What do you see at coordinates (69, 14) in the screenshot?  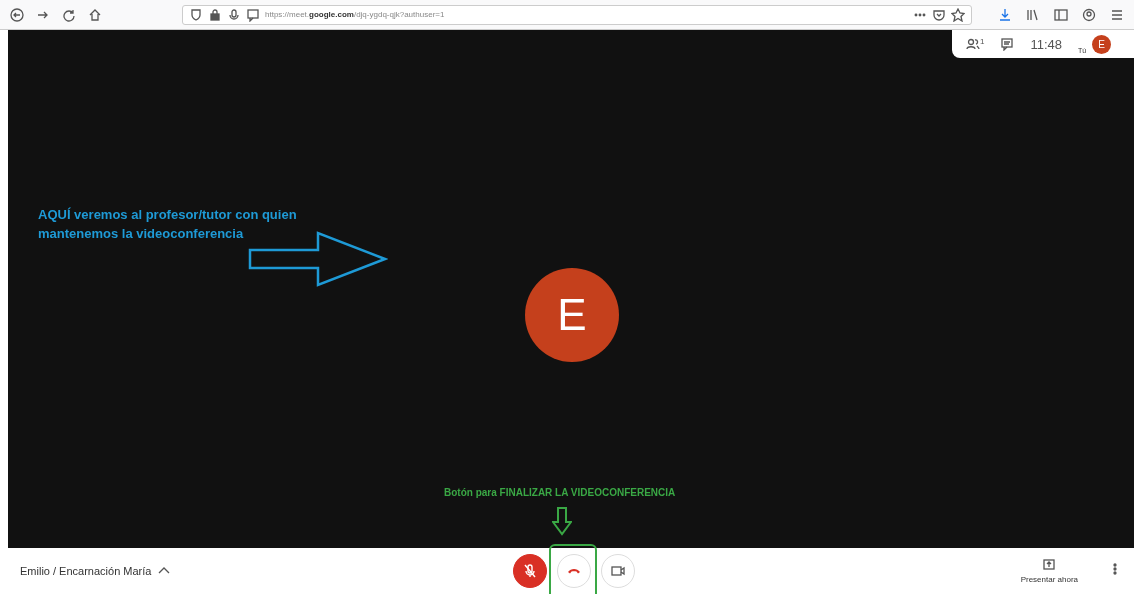 I see `reload-icon` at bounding box center [69, 14].